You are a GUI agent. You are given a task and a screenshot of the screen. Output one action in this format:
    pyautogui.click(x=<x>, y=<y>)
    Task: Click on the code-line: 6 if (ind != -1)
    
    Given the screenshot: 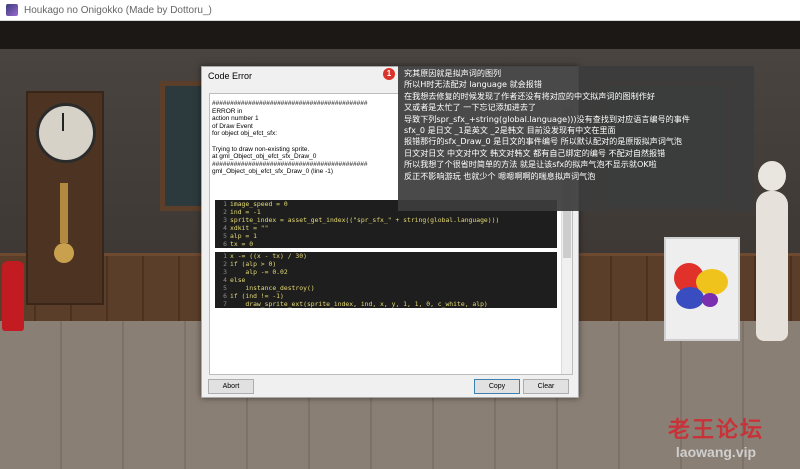 What is the action you would take?
    pyautogui.click(x=386, y=296)
    